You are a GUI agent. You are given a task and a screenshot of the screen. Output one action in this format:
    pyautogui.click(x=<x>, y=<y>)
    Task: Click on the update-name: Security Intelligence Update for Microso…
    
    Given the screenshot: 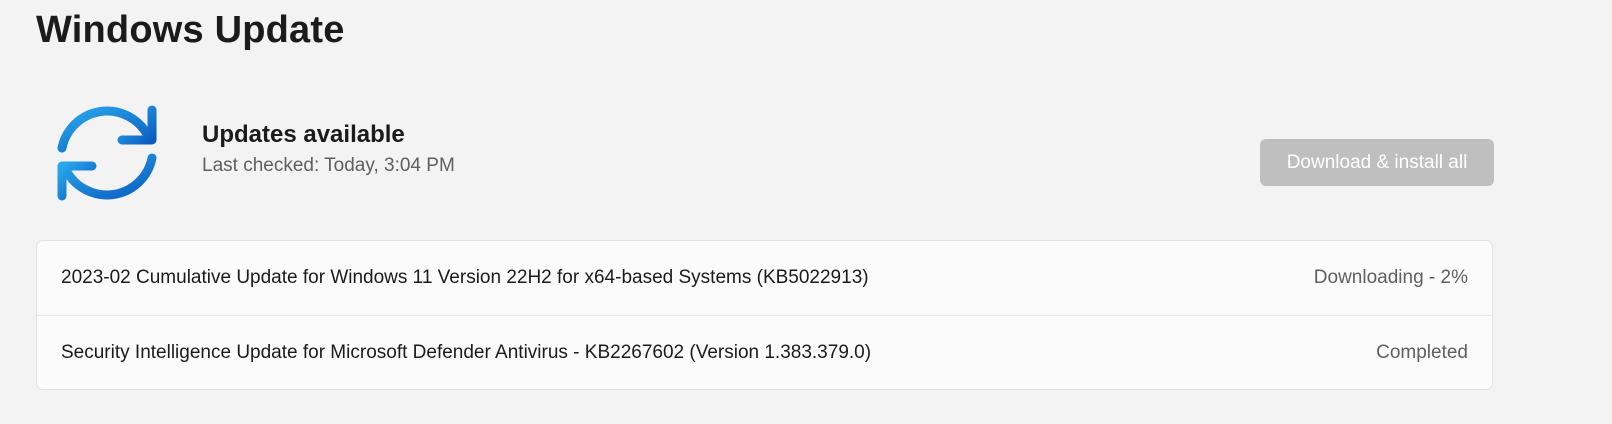 What is the action you would take?
    pyautogui.click(x=466, y=352)
    